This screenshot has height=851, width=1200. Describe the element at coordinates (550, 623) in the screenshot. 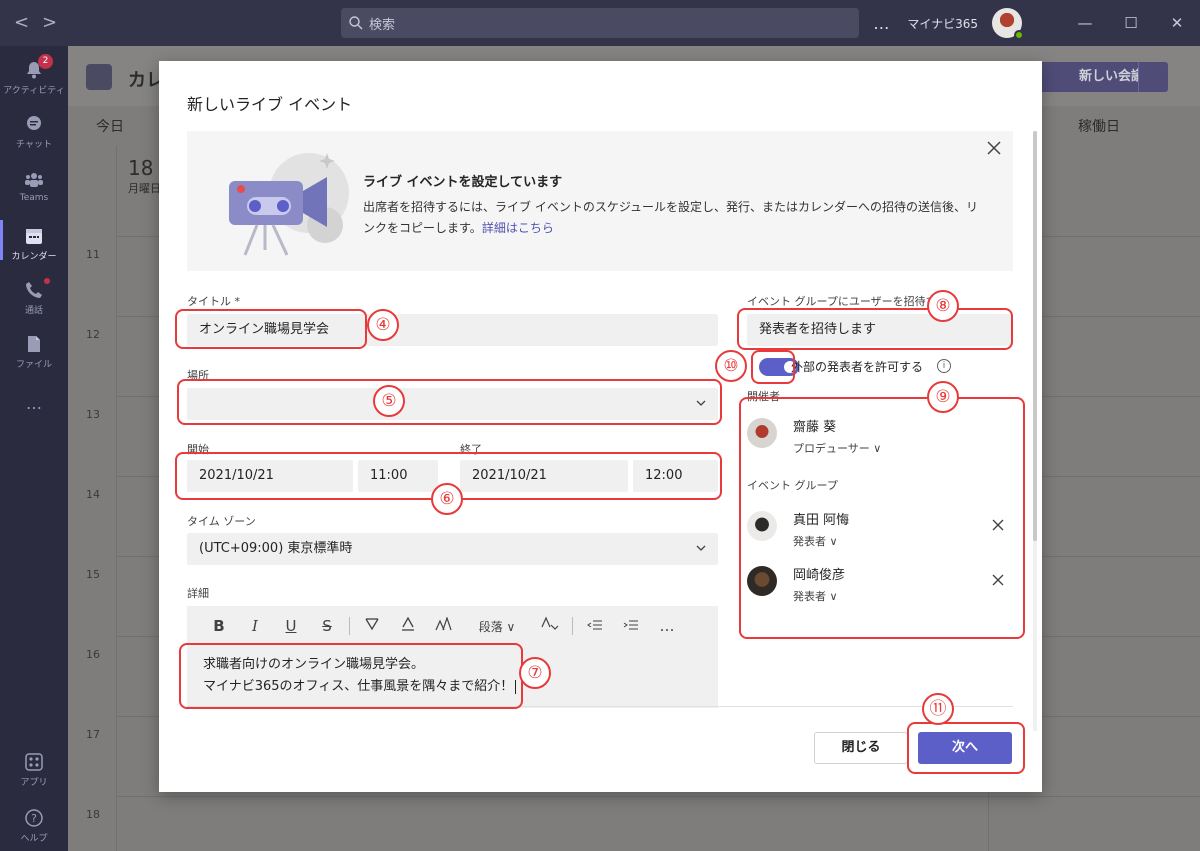

I see `clear-format-icon` at that location.